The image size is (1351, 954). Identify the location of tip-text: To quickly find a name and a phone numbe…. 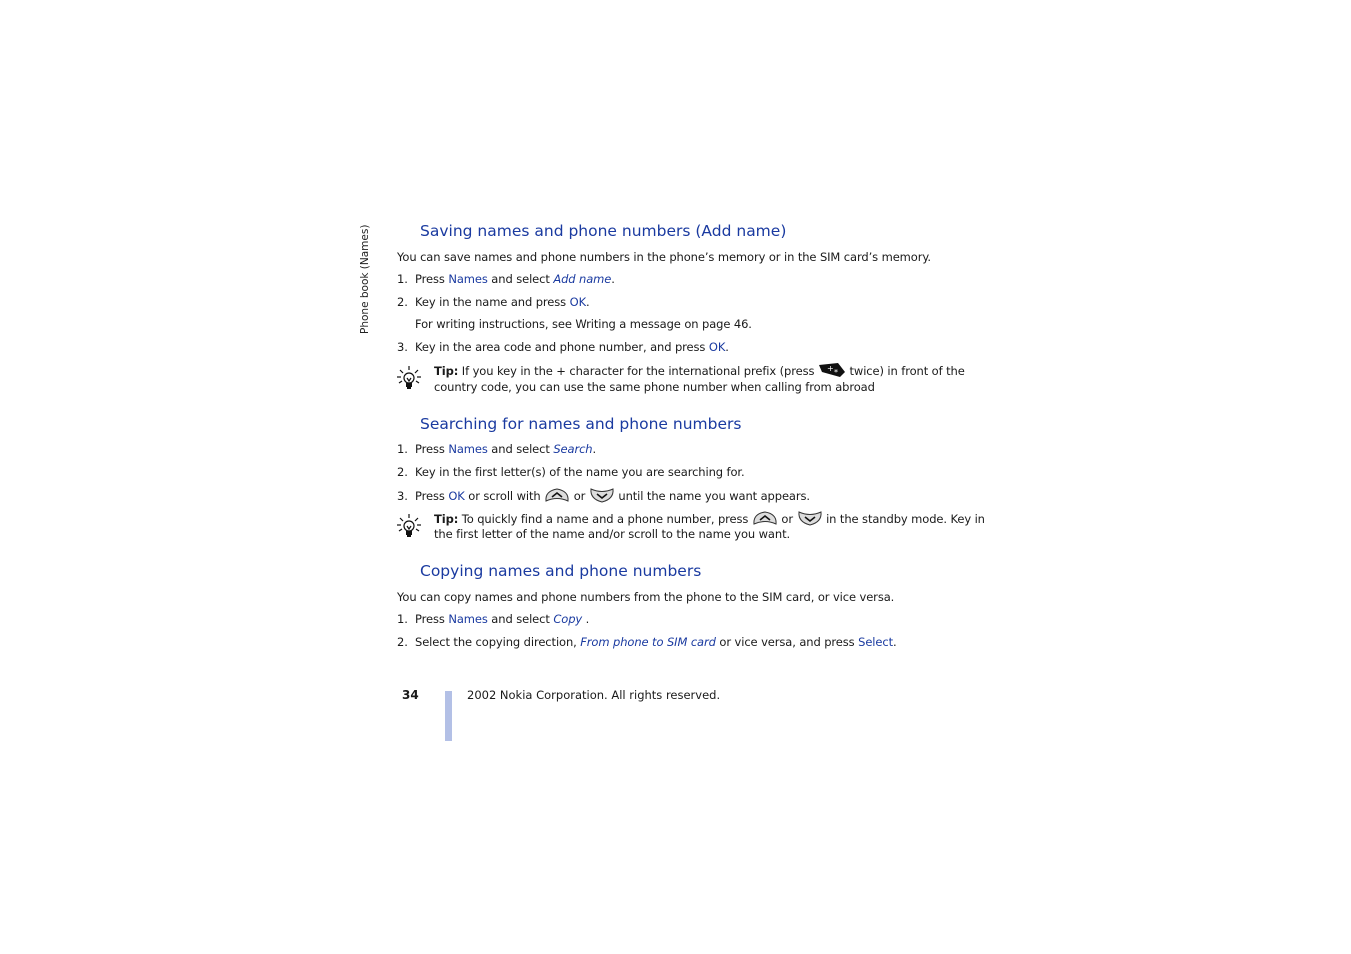
(605, 519).